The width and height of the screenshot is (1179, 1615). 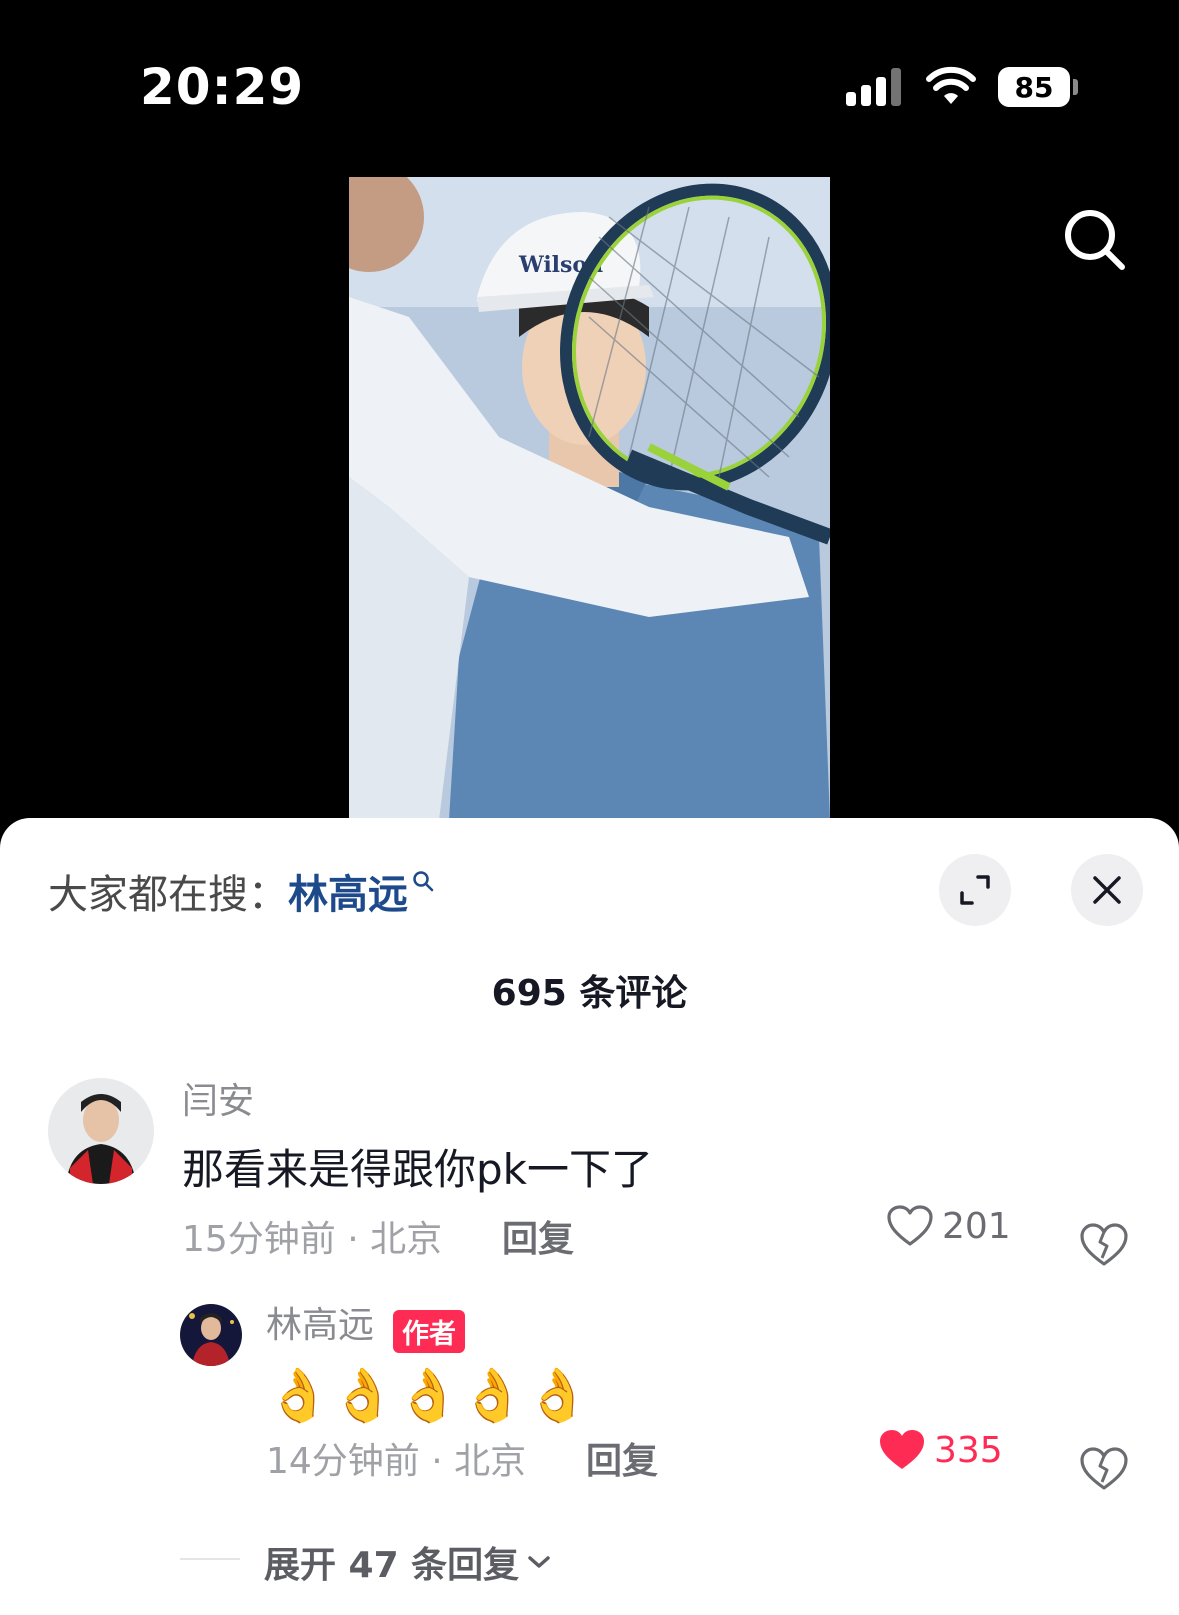 I want to click on status-time: 20:29, so click(x=222, y=87).